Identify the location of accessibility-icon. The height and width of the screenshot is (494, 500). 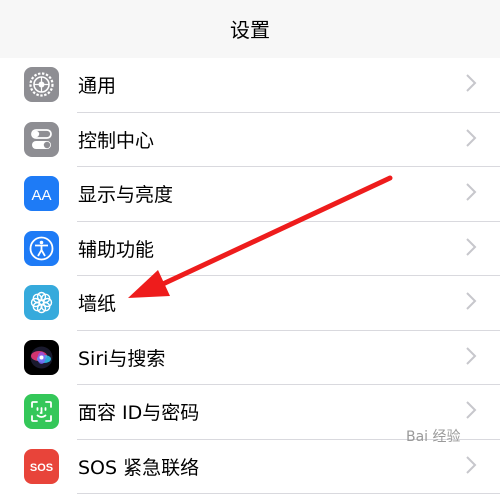
(41, 248).